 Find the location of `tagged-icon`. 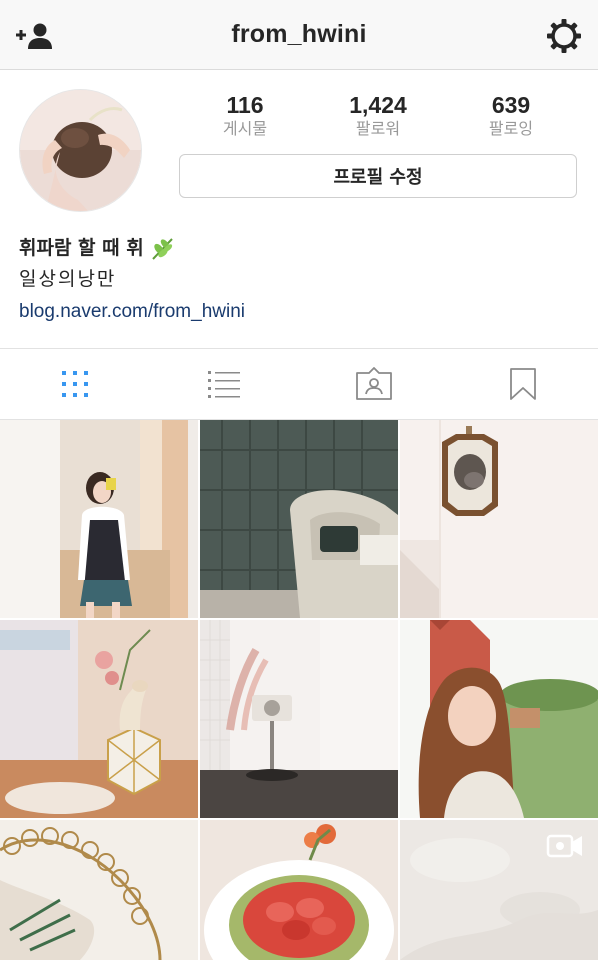

tagged-icon is located at coordinates (374, 383).